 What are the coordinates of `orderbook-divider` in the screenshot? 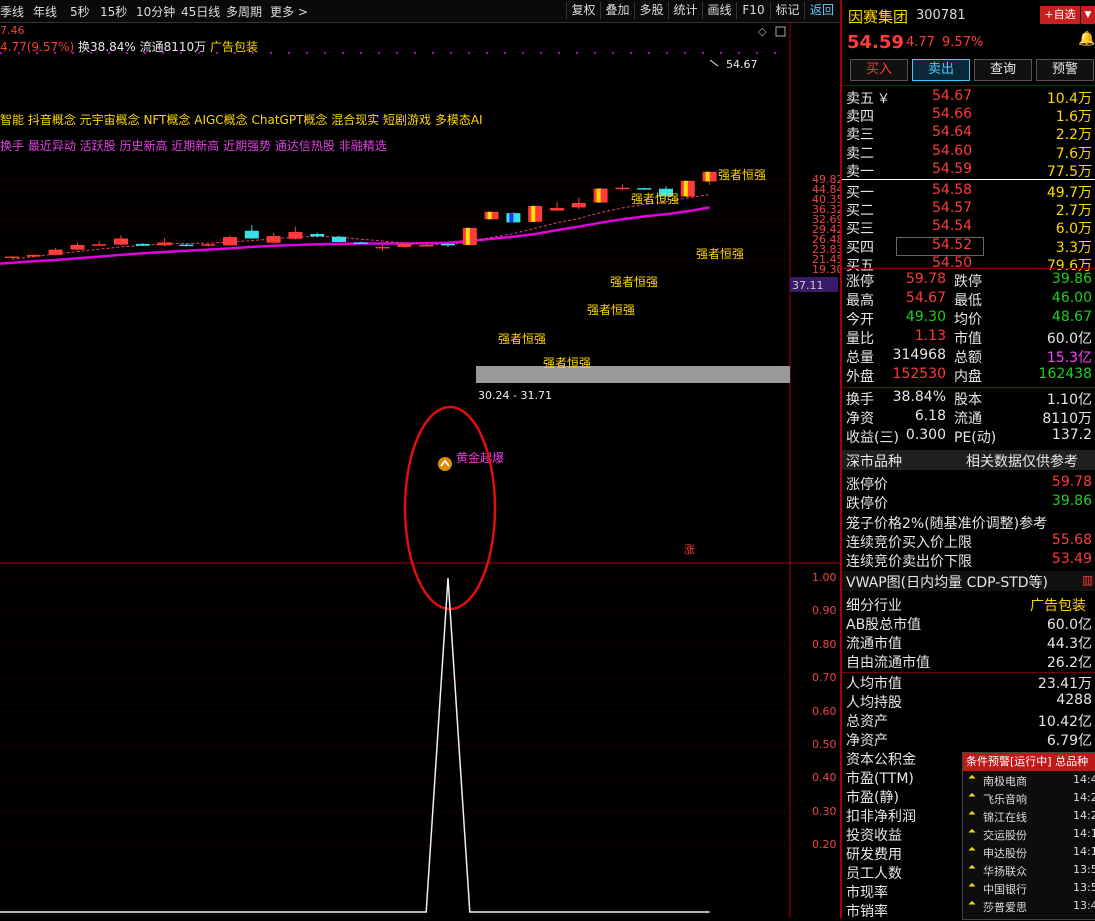 It's located at (968, 179).